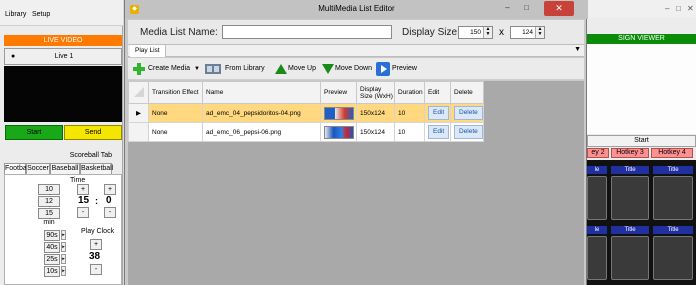  Describe the element at coordinates (437, 92) in the screenshot. I see `column-header-edit: Edit` at that location.